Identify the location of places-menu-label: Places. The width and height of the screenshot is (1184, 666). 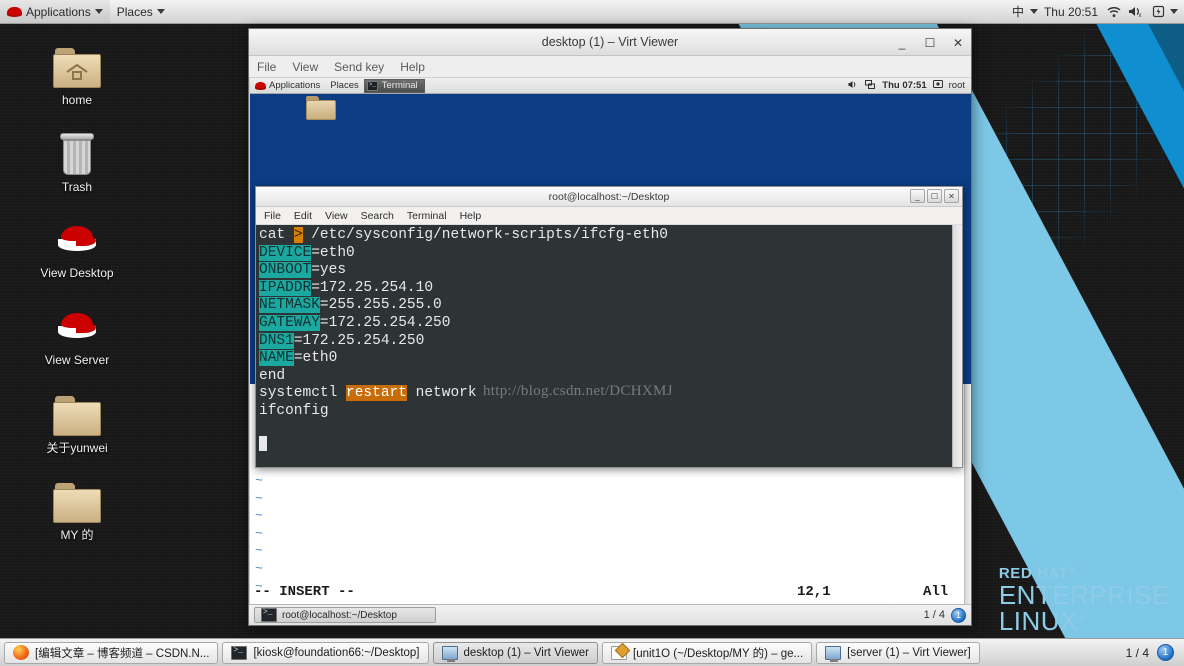
(134, 11).